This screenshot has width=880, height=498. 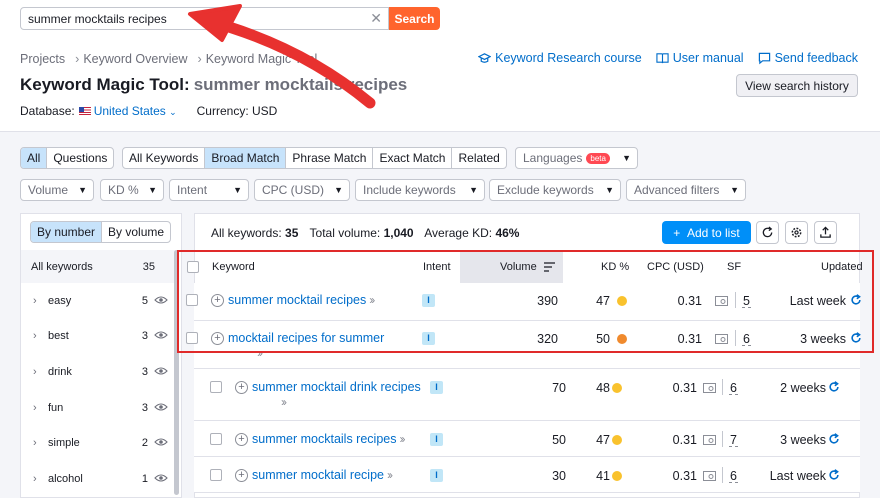 I want to click on settings-button, so click(x=796, y=232).